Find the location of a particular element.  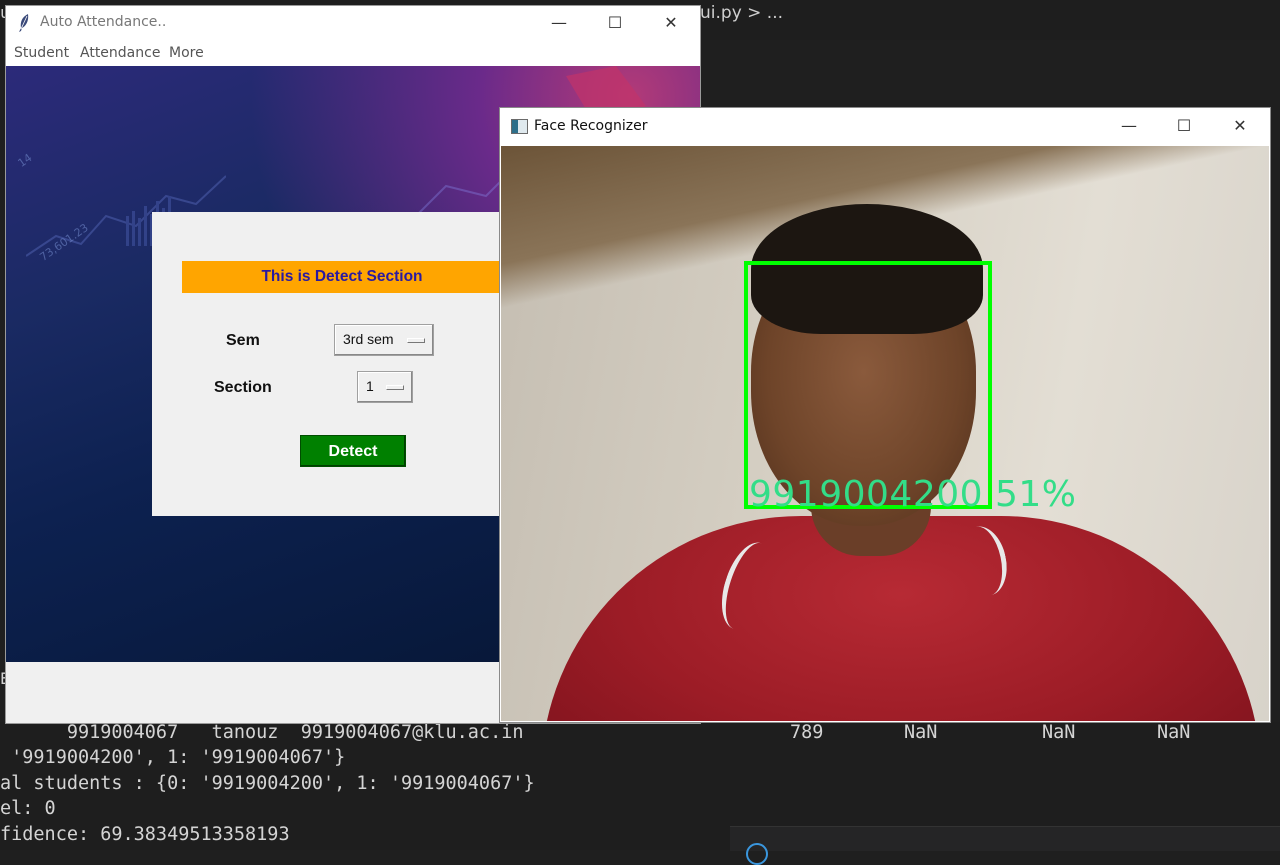

sem-label: Sem is located at coordinates (243, 340).